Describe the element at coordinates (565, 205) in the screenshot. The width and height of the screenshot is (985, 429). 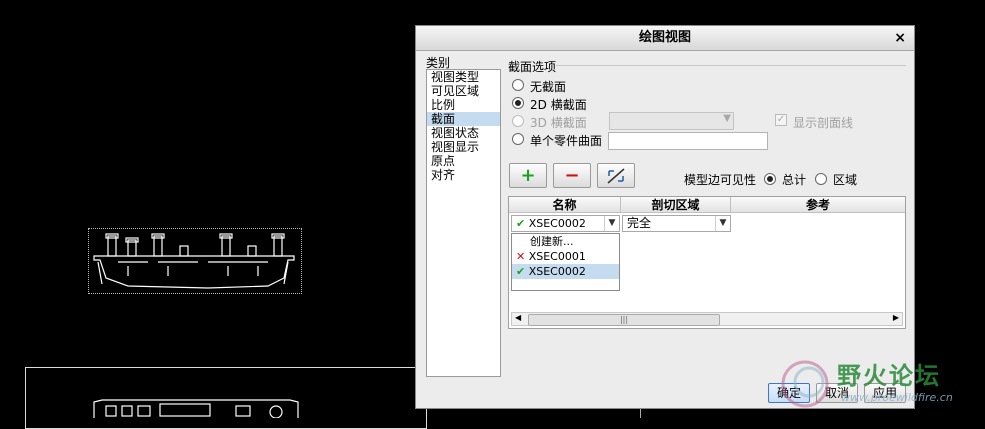
I see `col-header-name: 名称` at that location.